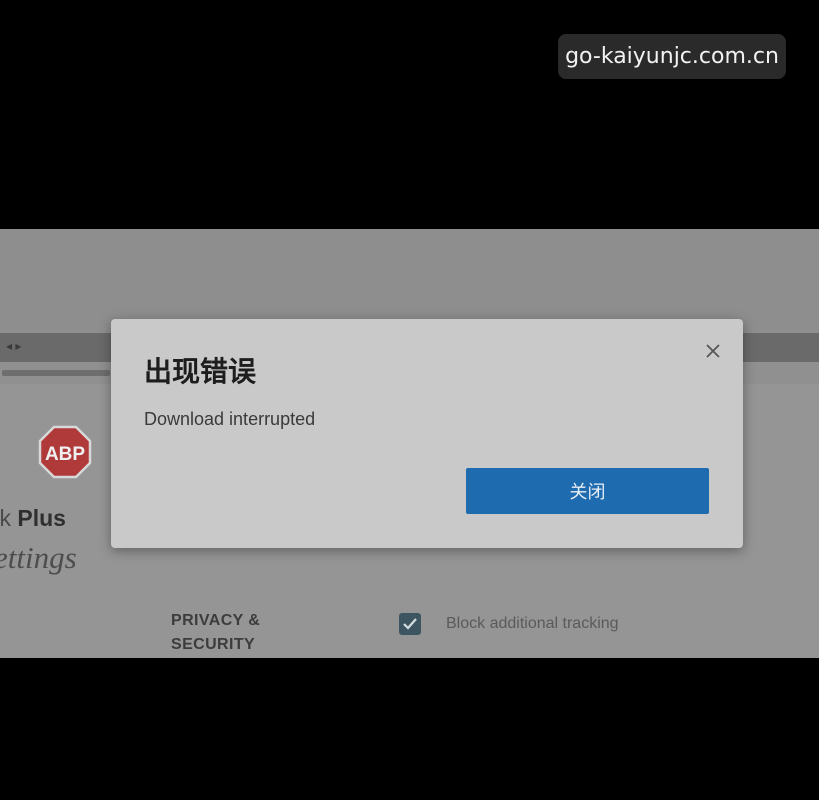 The width and height of the screenshot is (819, 800). What do you see at coordinates (41, 518) in the screenshot?
I see `brand-name-bold: Plus` at bounding box center [41, 518].